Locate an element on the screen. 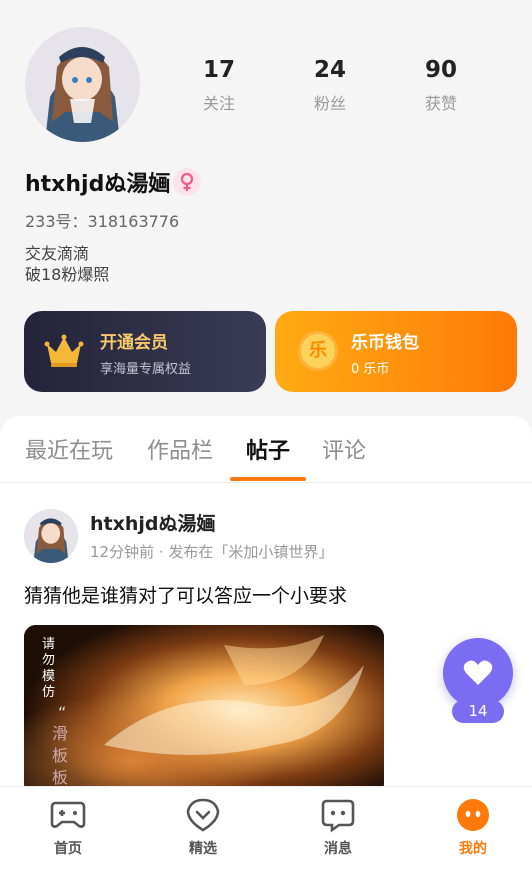 The width and height of the screenshot is (532, 871). stat-likes: 90 获赞 is located at coordinates (441, 85).